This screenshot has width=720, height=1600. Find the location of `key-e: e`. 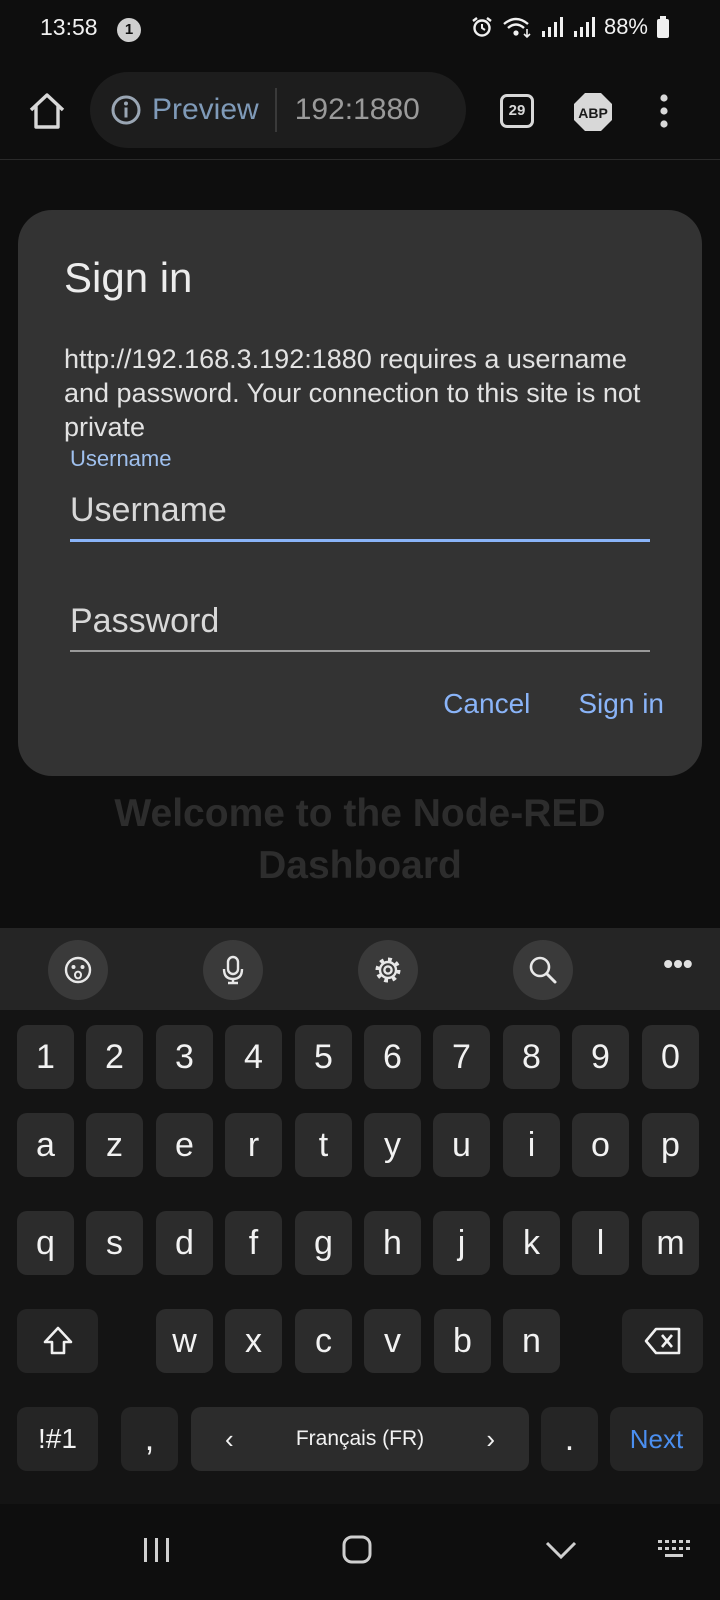

key-e: e is located at coordinates (184, 1145).